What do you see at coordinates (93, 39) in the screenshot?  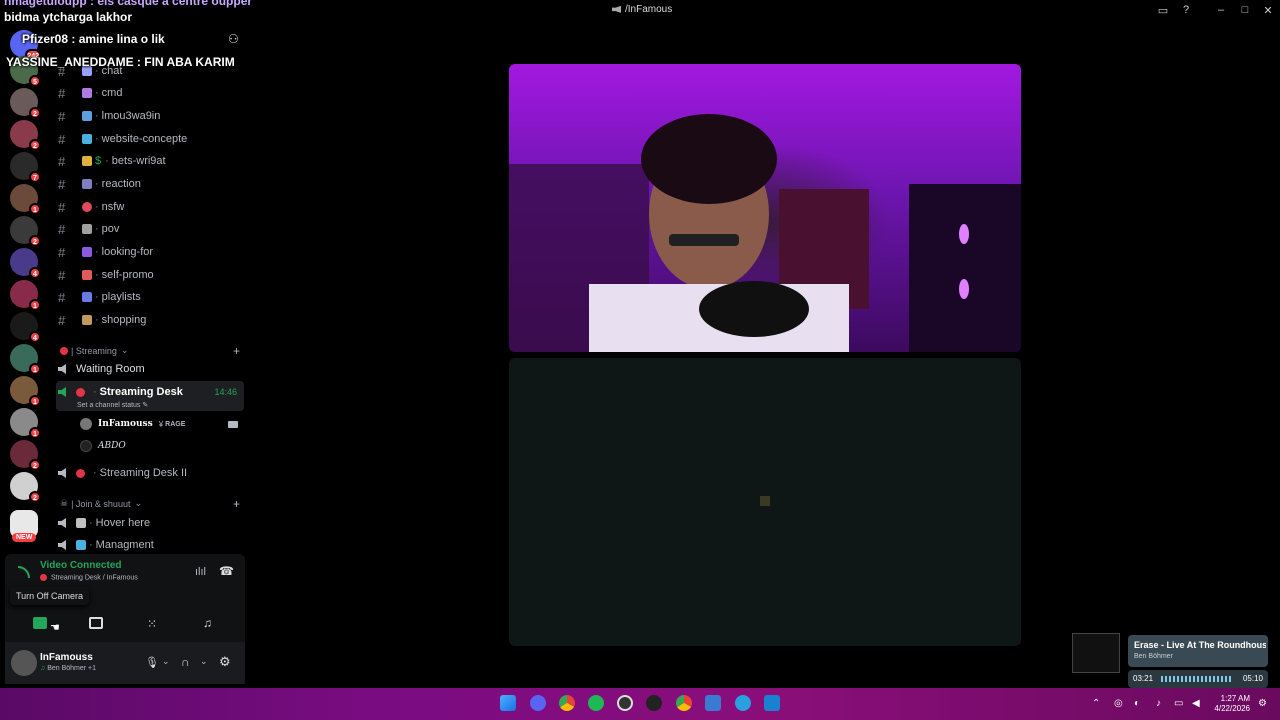 I see `overlay-chat-line: Pfizer08 : amine lina o lik` at bounding box center [93, 39].